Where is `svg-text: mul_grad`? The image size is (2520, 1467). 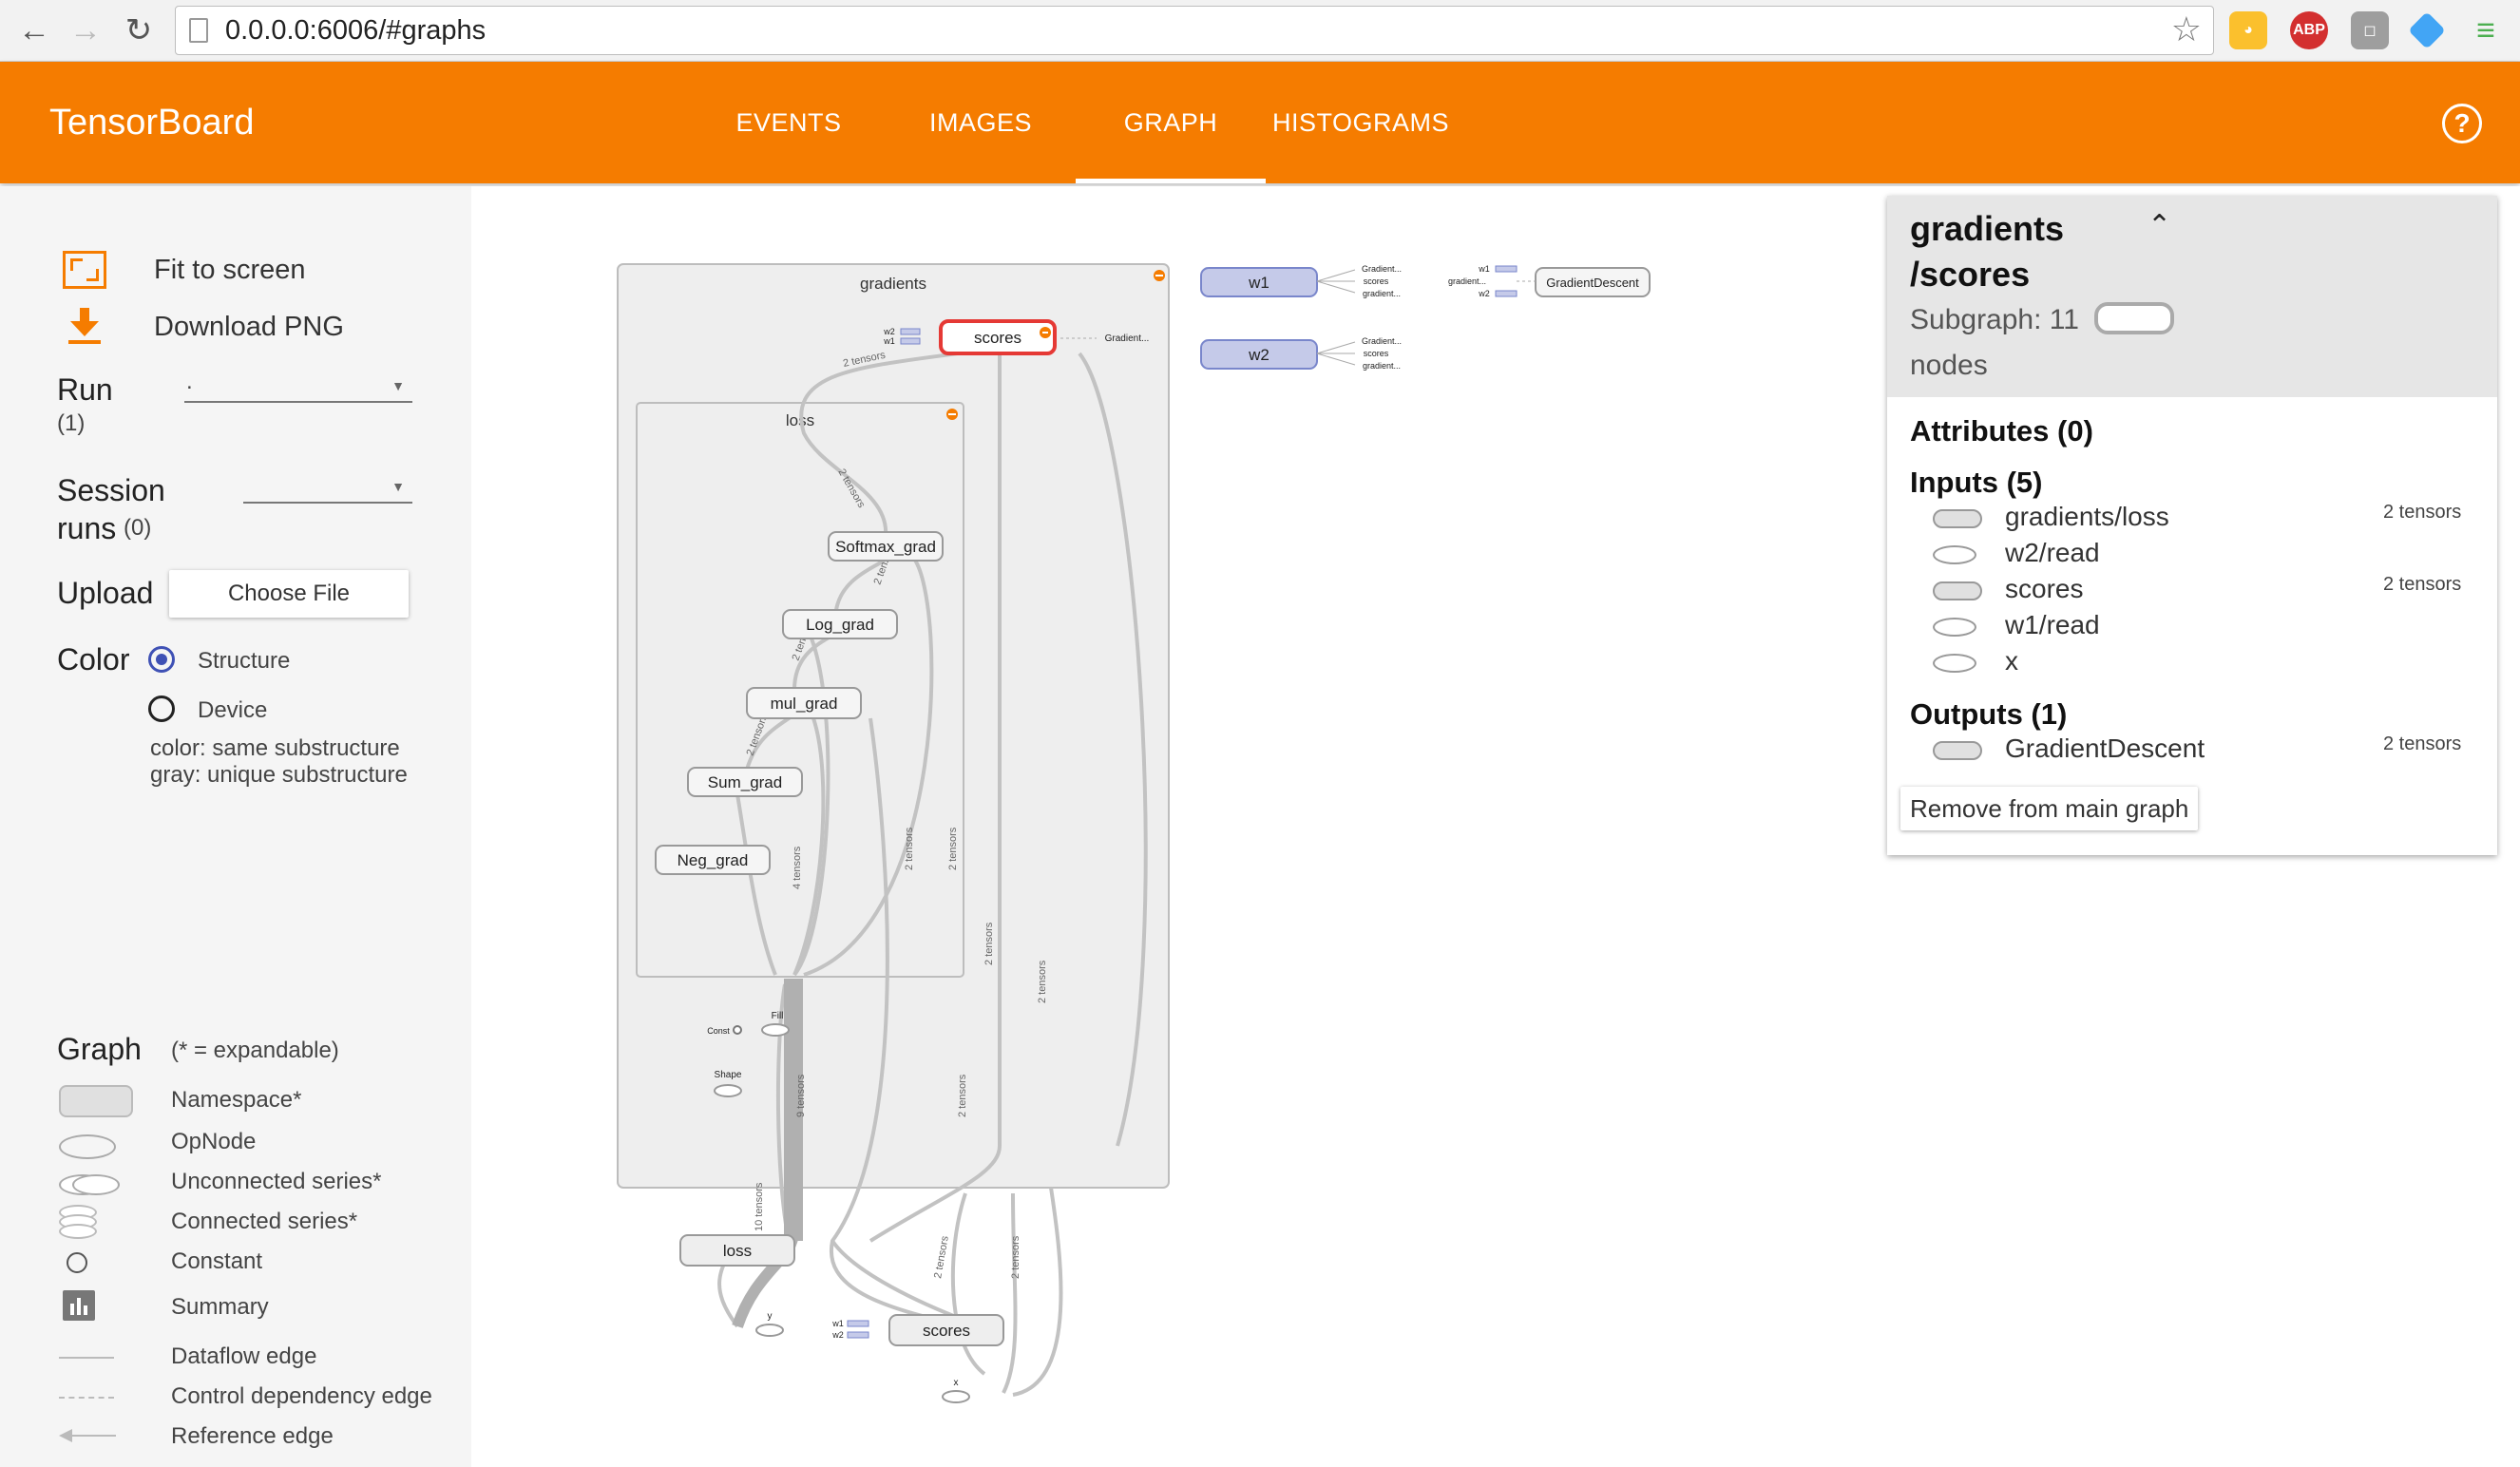
svg-text: mul_grad is located at coordinates (804, 704).